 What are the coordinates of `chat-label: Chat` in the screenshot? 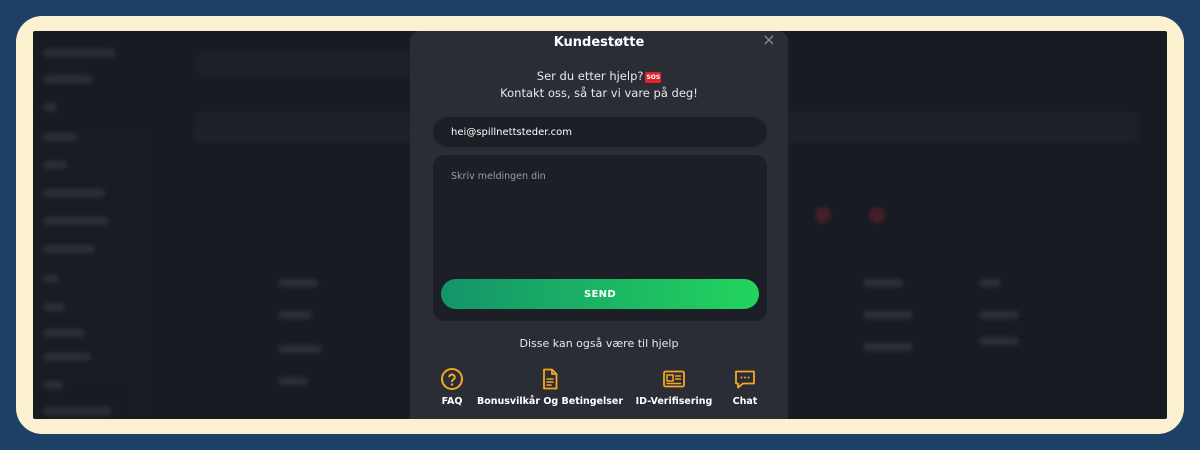 It's located at (745, 401).